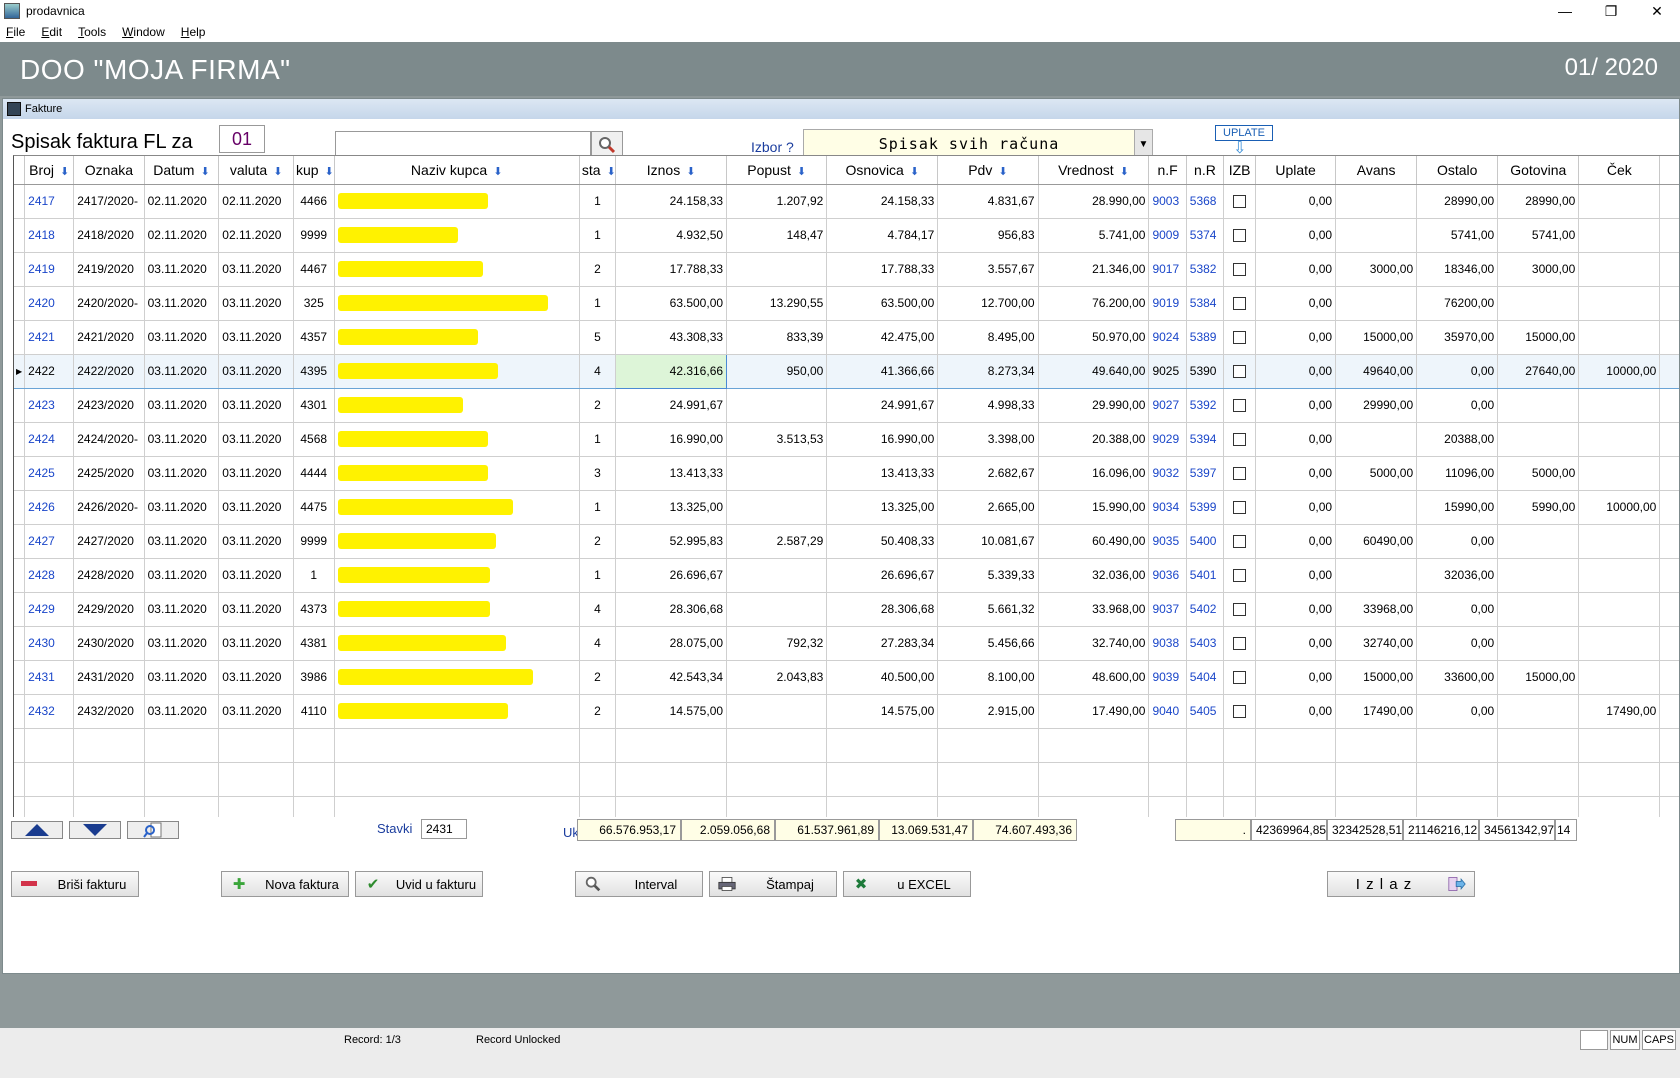  Describe the element at coordinates (1094, 201) in the screenshot. I see `cell-vrednost: 28.990,00` at that location.